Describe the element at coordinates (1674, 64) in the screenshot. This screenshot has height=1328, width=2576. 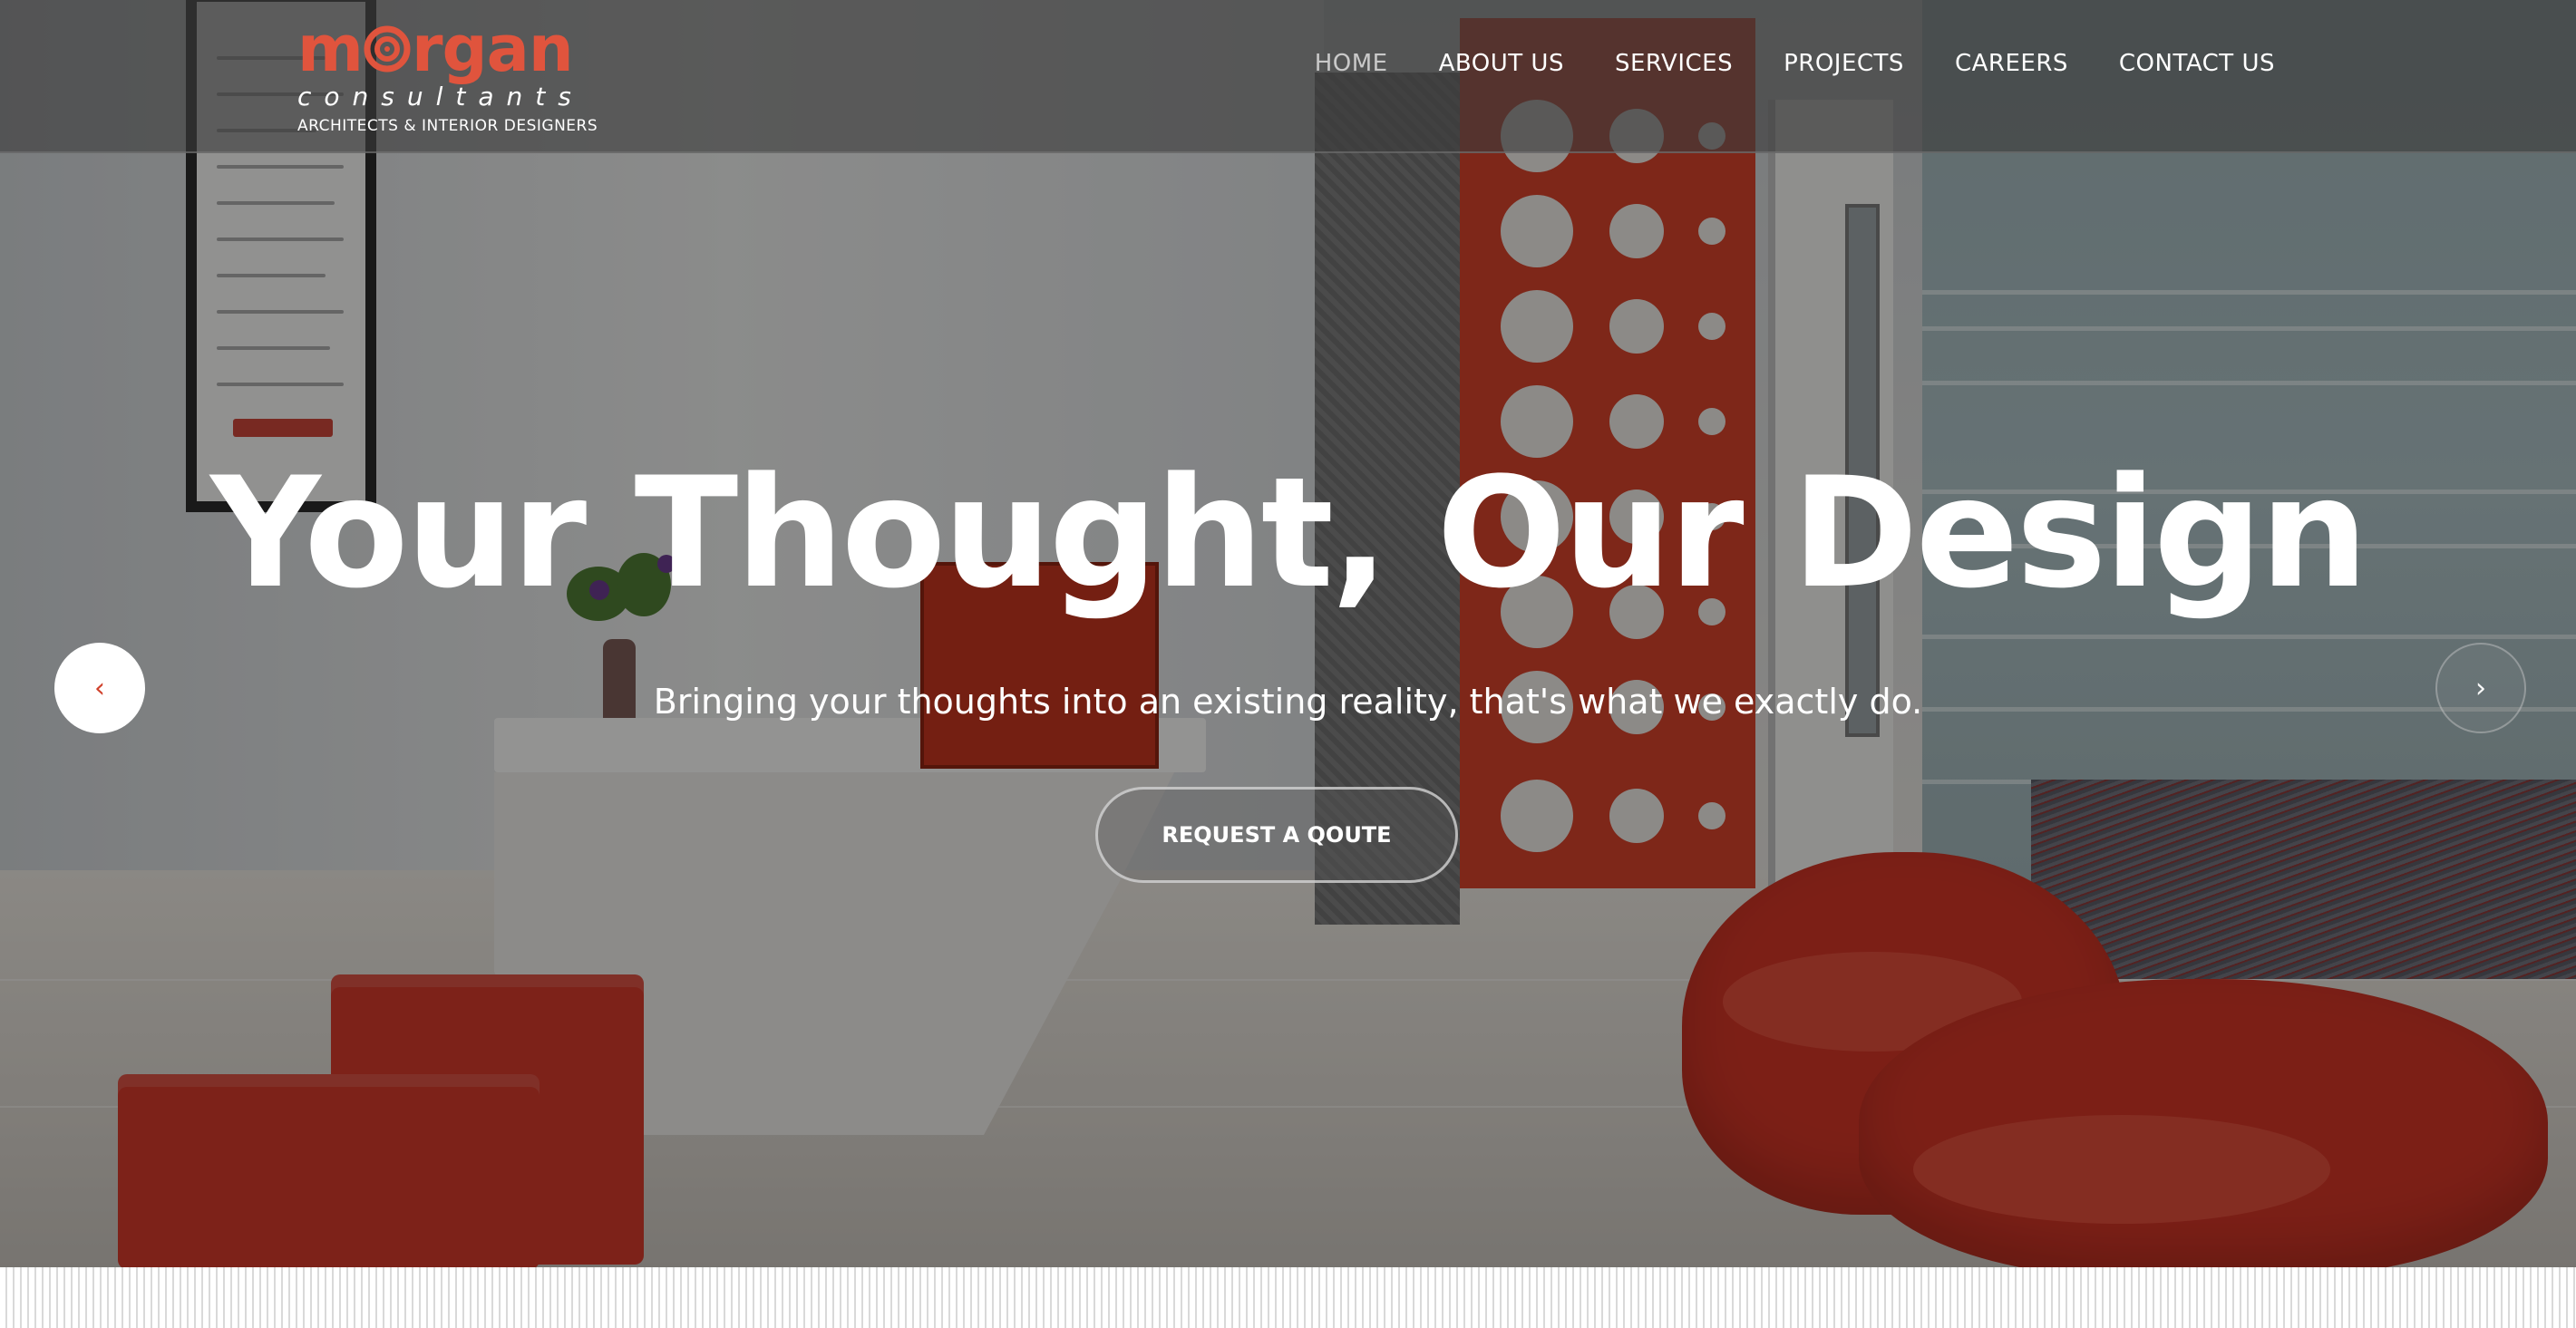
I see `nav-services: SERVICES` at that location.